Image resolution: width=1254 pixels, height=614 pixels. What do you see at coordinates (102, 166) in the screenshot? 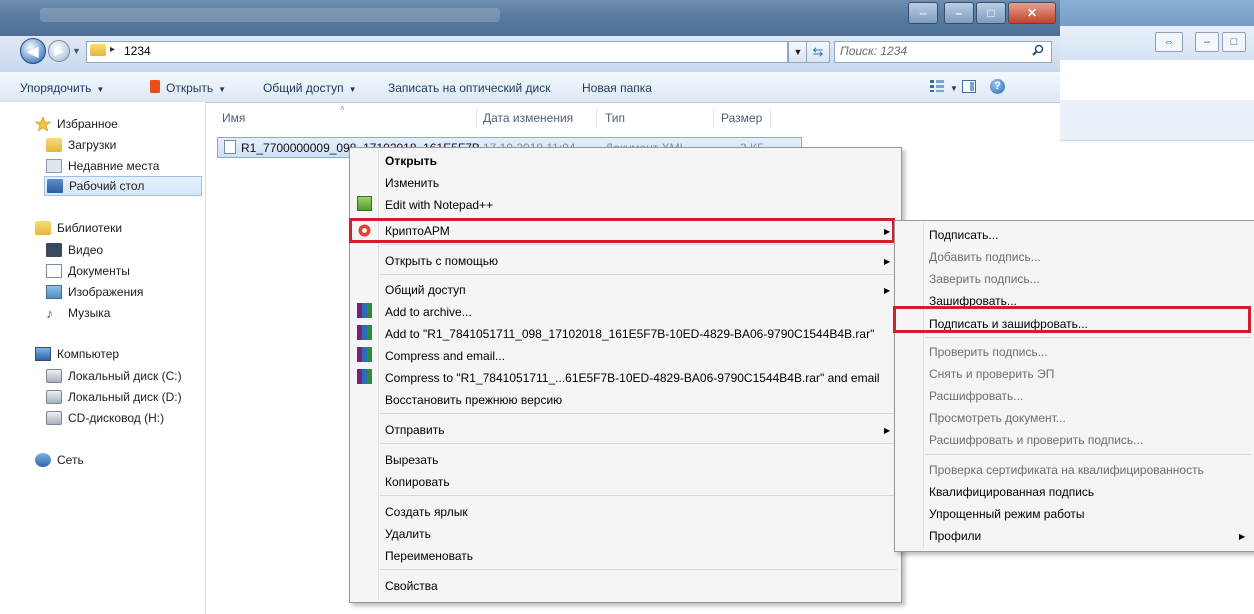
I see `nav-recent: Недавние места` at bounding box center [102, 166].